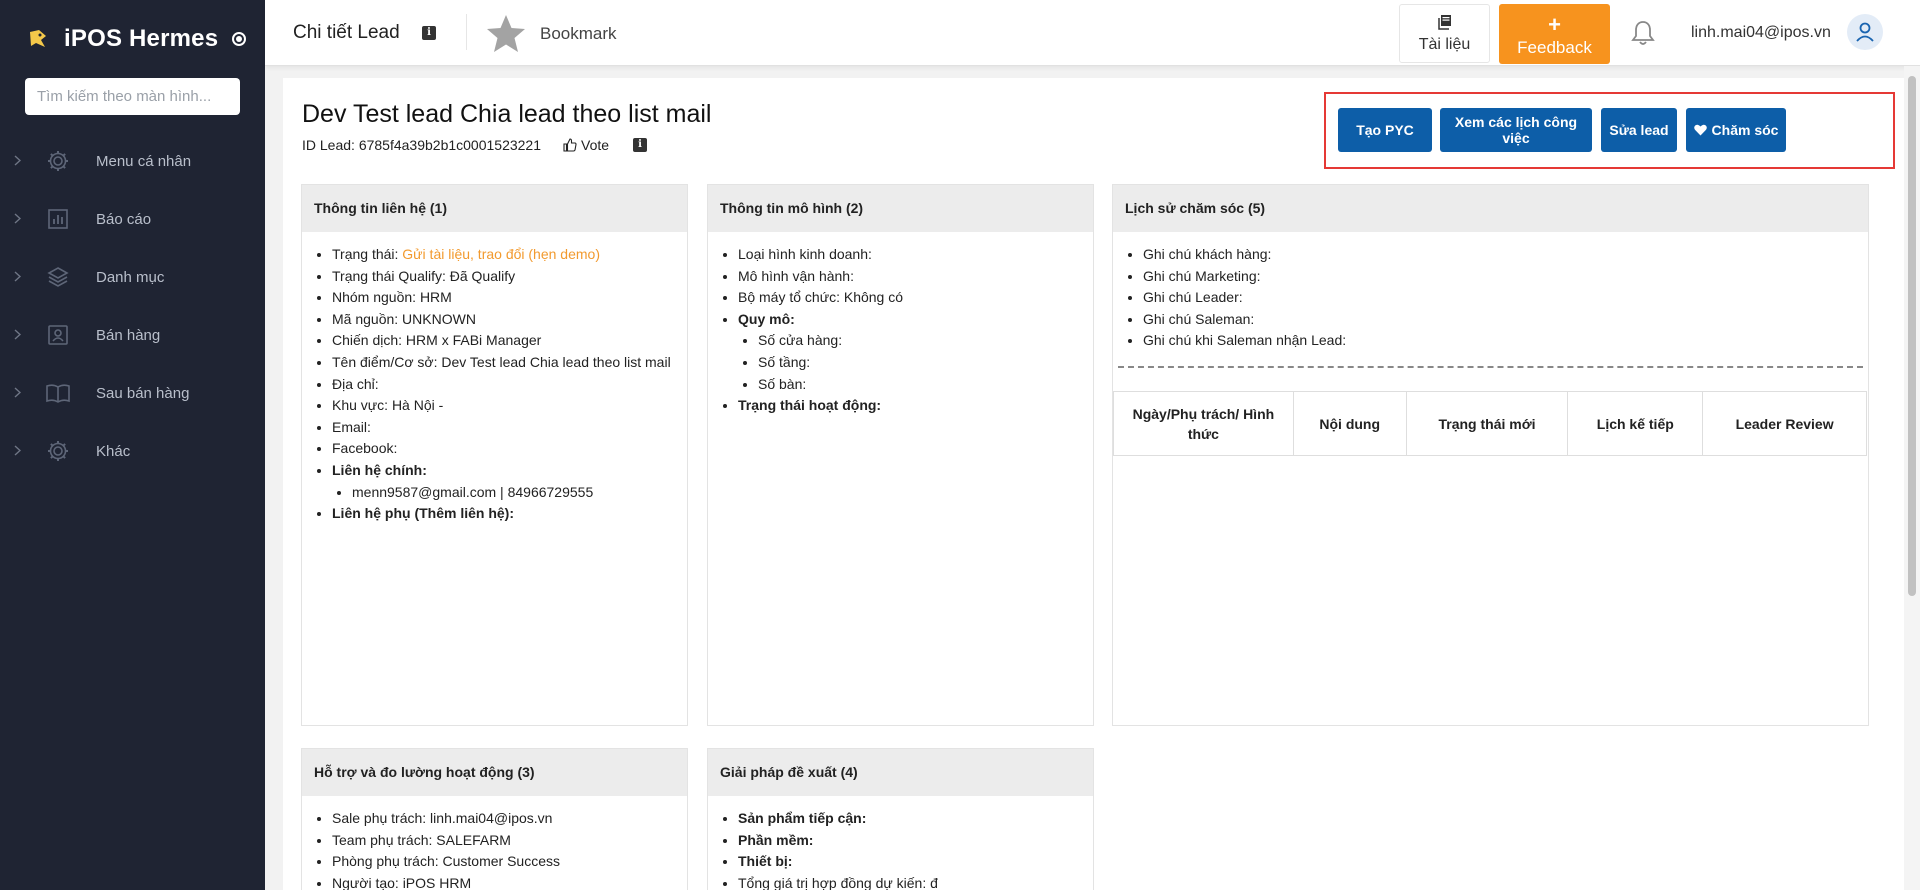 This screenshot has width=1920, height=890. I want to click on vote-button: Vote, so click(586, 145).